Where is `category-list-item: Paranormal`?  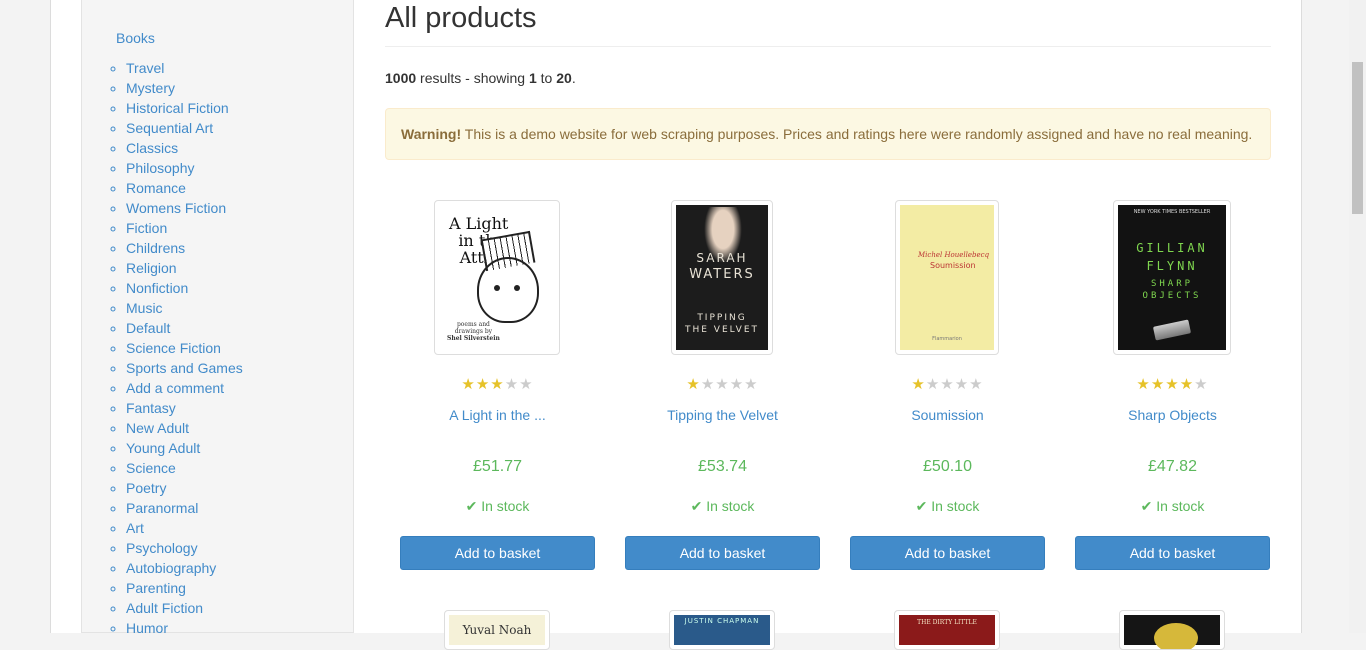 category-list-item: Paranormal is located at coordinates (184, 508).